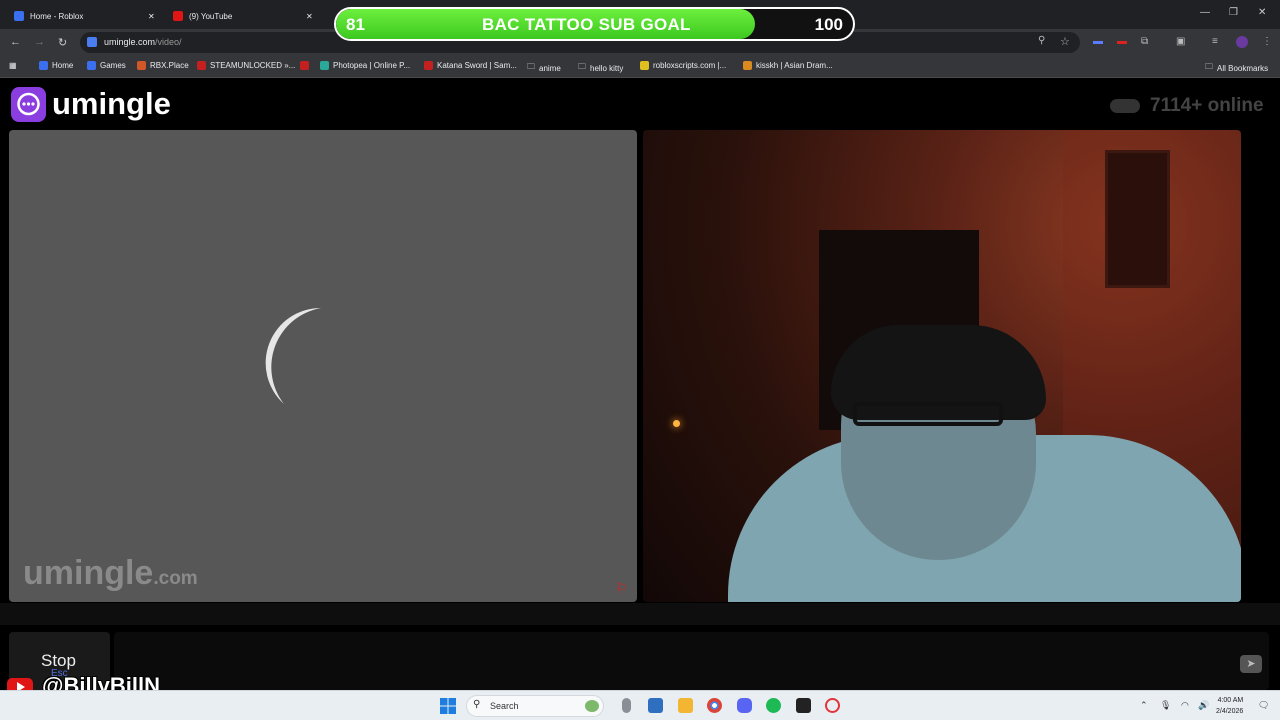  Describe the element at coordinates (1125, 106) in the screenshot. I see `online-toggle` at that location.